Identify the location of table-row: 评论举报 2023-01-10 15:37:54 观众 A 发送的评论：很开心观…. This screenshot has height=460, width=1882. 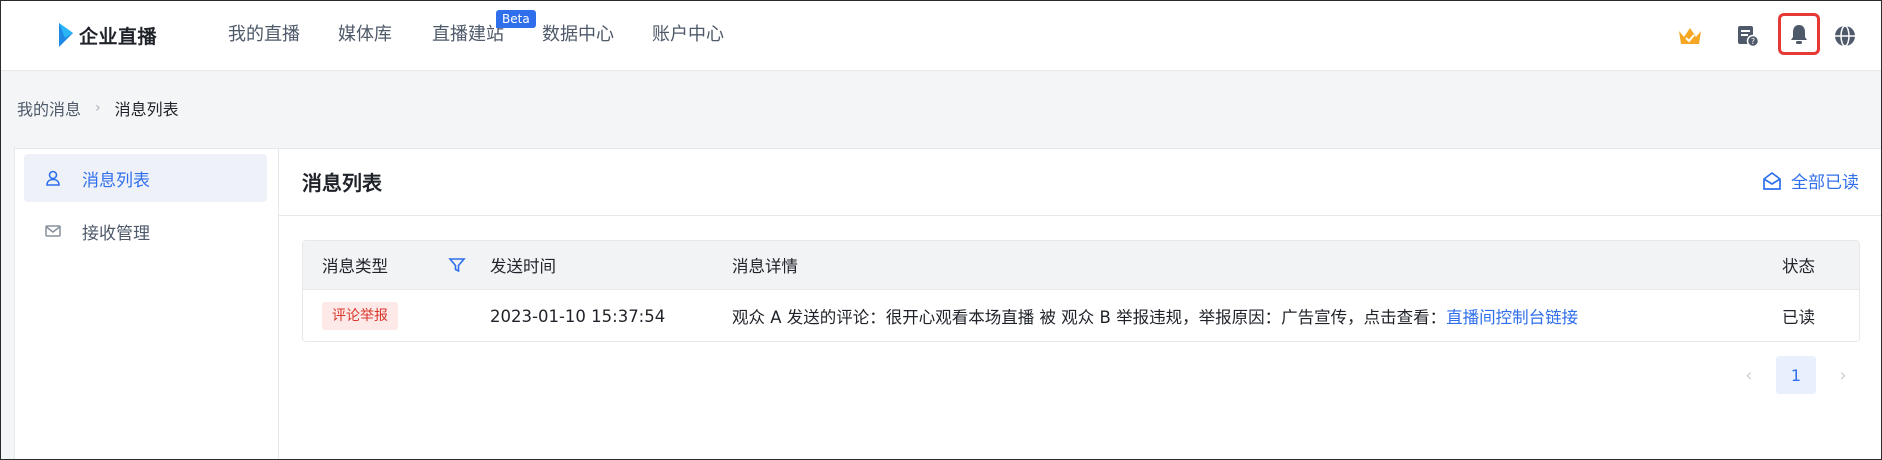
(1081, 315).